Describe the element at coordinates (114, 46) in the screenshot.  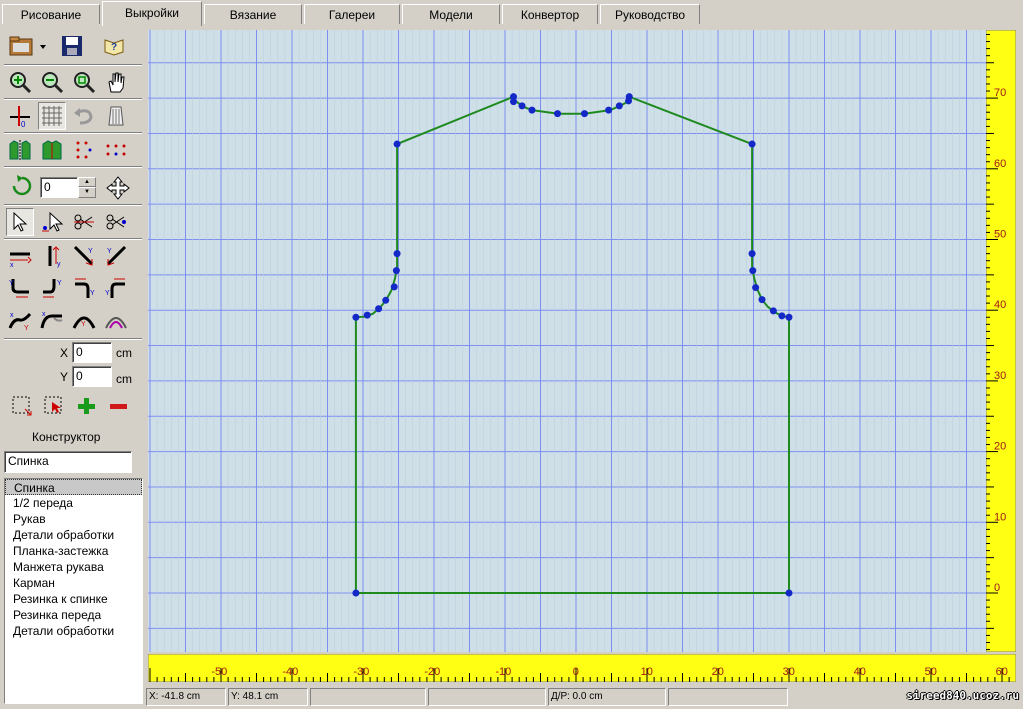
I see `help-book-button: ?` at that location.